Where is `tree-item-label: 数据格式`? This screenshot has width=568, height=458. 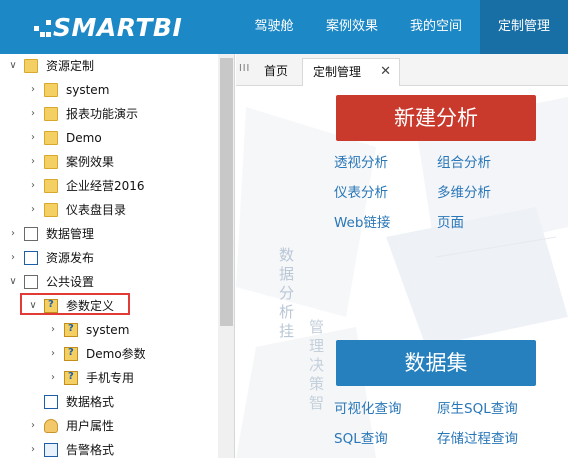 tree-item-label: 数据格式 is located at coordinates (90, 402).